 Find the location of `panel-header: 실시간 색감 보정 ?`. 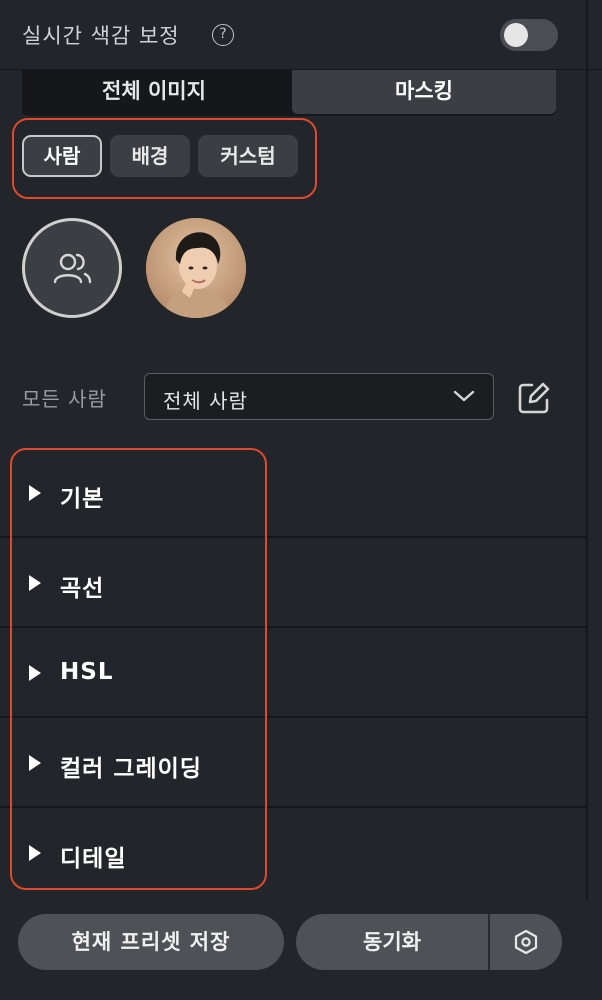

panel-header: 실시간 색감 보정 ? is located at coordinates (301, 35).